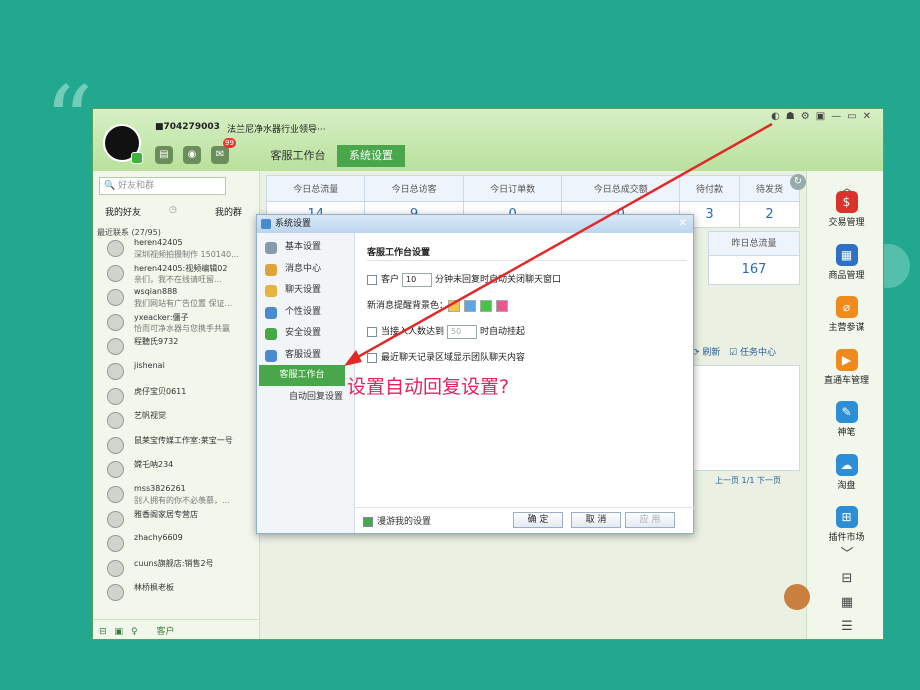 This screenshot has width=920, height=690. Describe the element at coordinates (538, 520) in the screenshot. I see `ok-button: 确 定` at that location.